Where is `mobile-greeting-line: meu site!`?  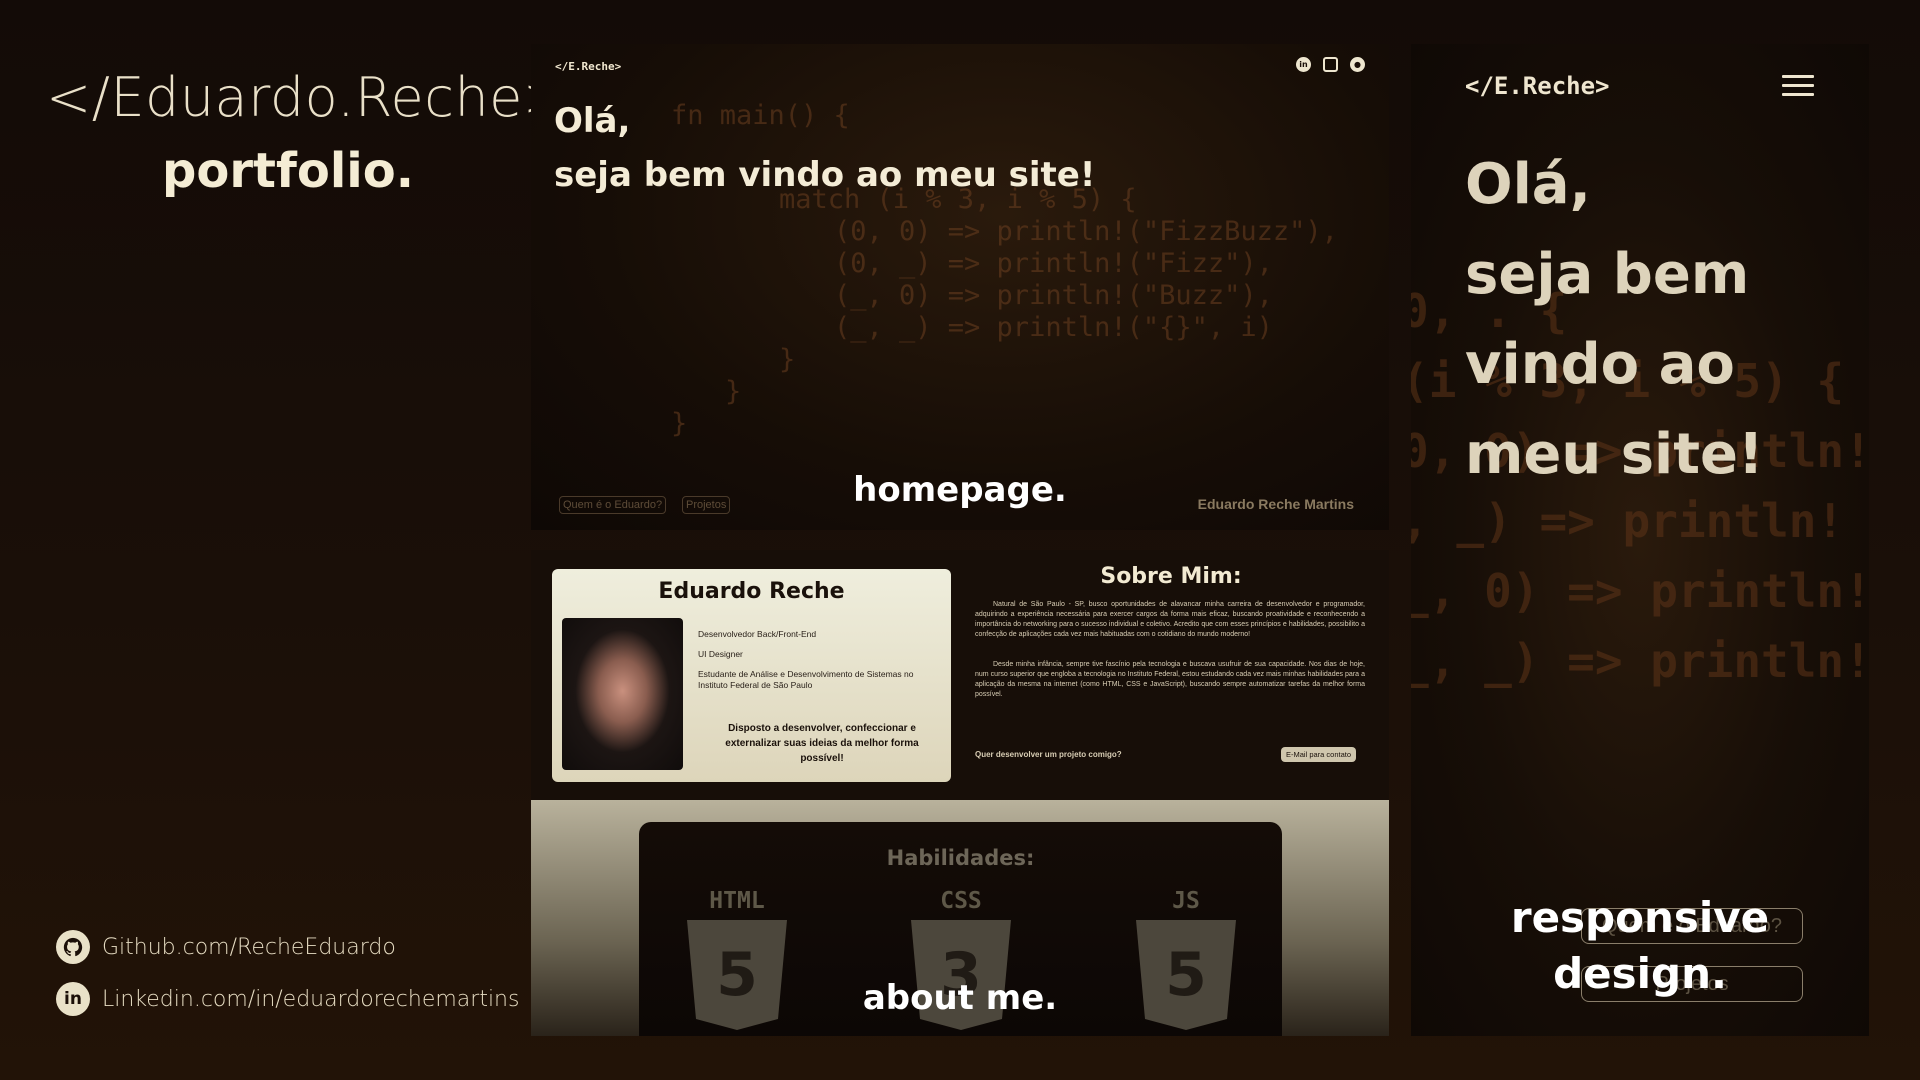 mobile-greeting-line: meu site! is located at coordinates (1614, 454).